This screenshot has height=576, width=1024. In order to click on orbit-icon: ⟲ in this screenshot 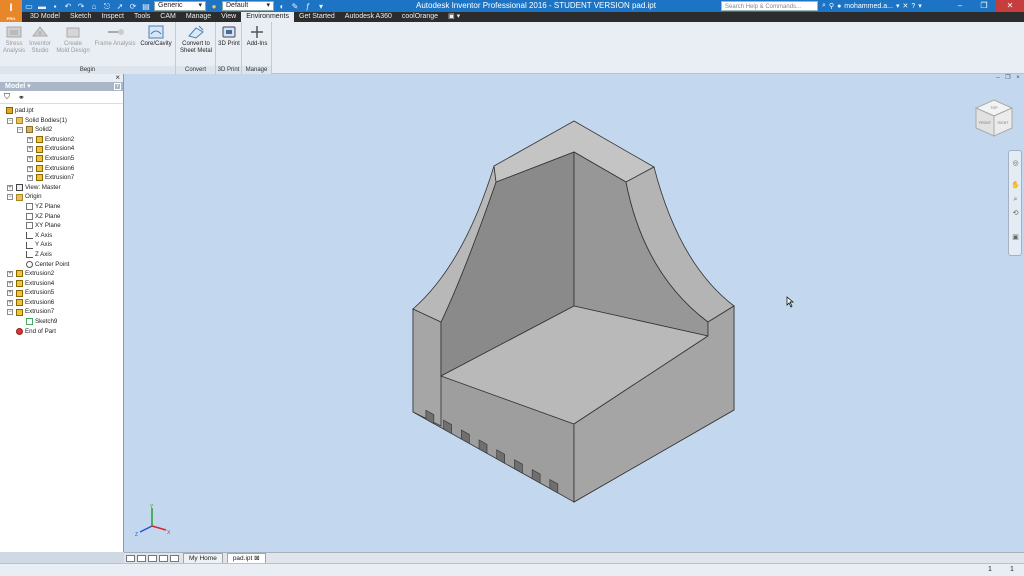, I will do `click(1015, 213)`.